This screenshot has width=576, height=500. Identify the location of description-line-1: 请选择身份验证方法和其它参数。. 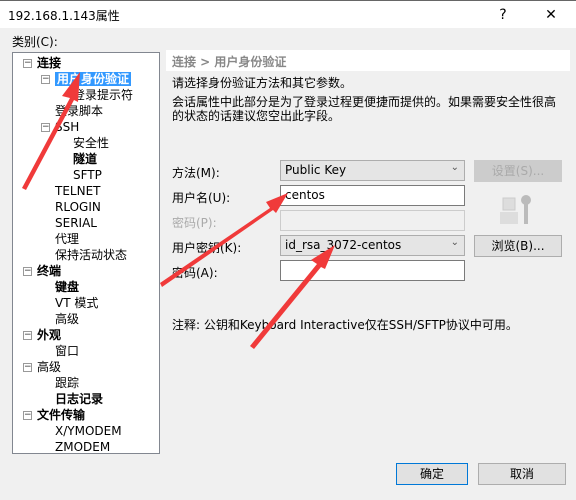
(262, 83).